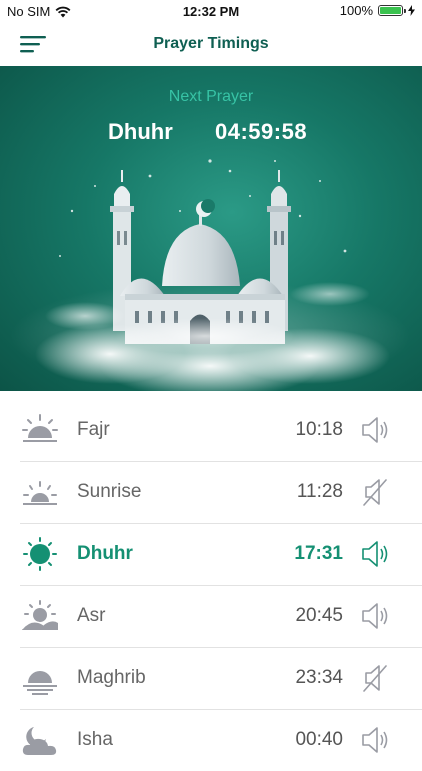 This screenshot has width=422, height=771. Describe the element at coordinates (40, 493) in the screenshot. I see `sunrise-icon` at that location.